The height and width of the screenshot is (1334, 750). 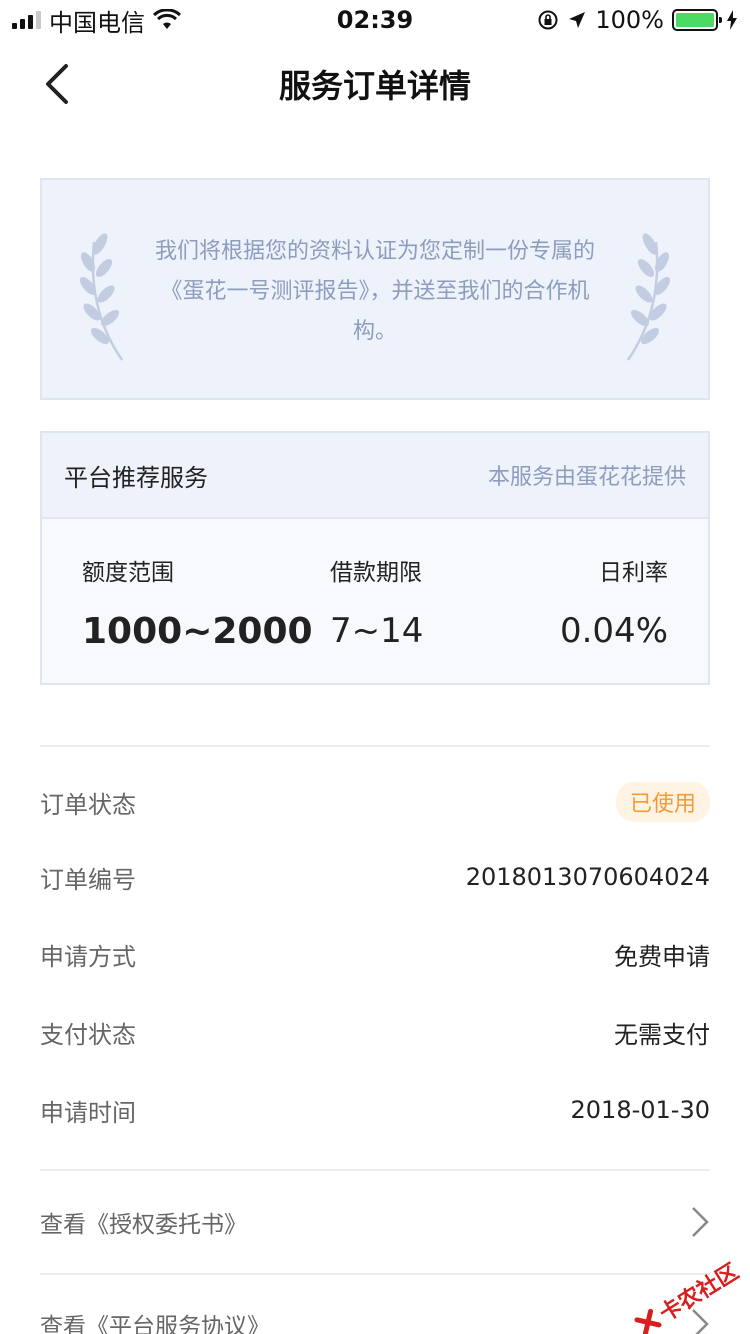 I want to click on status-bar: 中国电信 02:39 100%, so click(x=375, y=20).